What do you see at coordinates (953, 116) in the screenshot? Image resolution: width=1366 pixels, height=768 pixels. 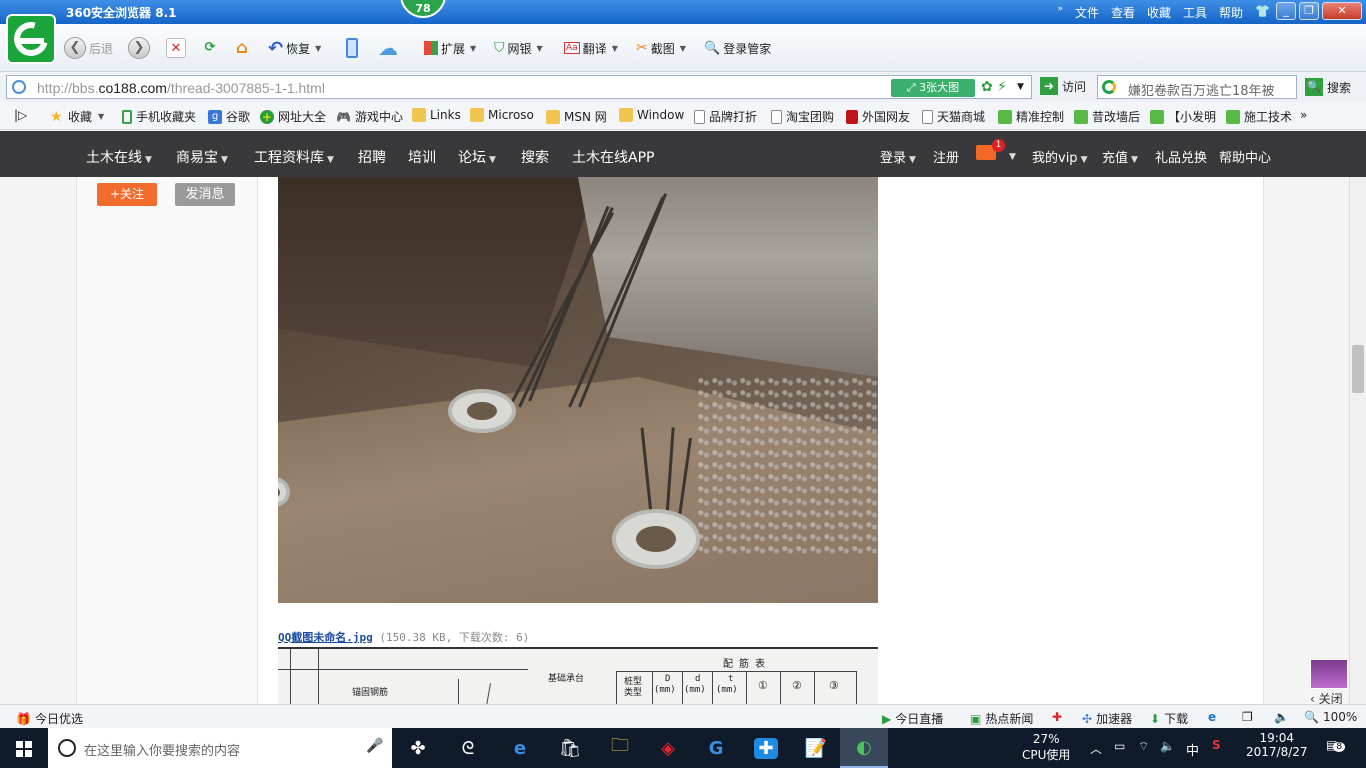 I see `bookmark-tmall: 天猫商城` at bounding box center [953, 116].